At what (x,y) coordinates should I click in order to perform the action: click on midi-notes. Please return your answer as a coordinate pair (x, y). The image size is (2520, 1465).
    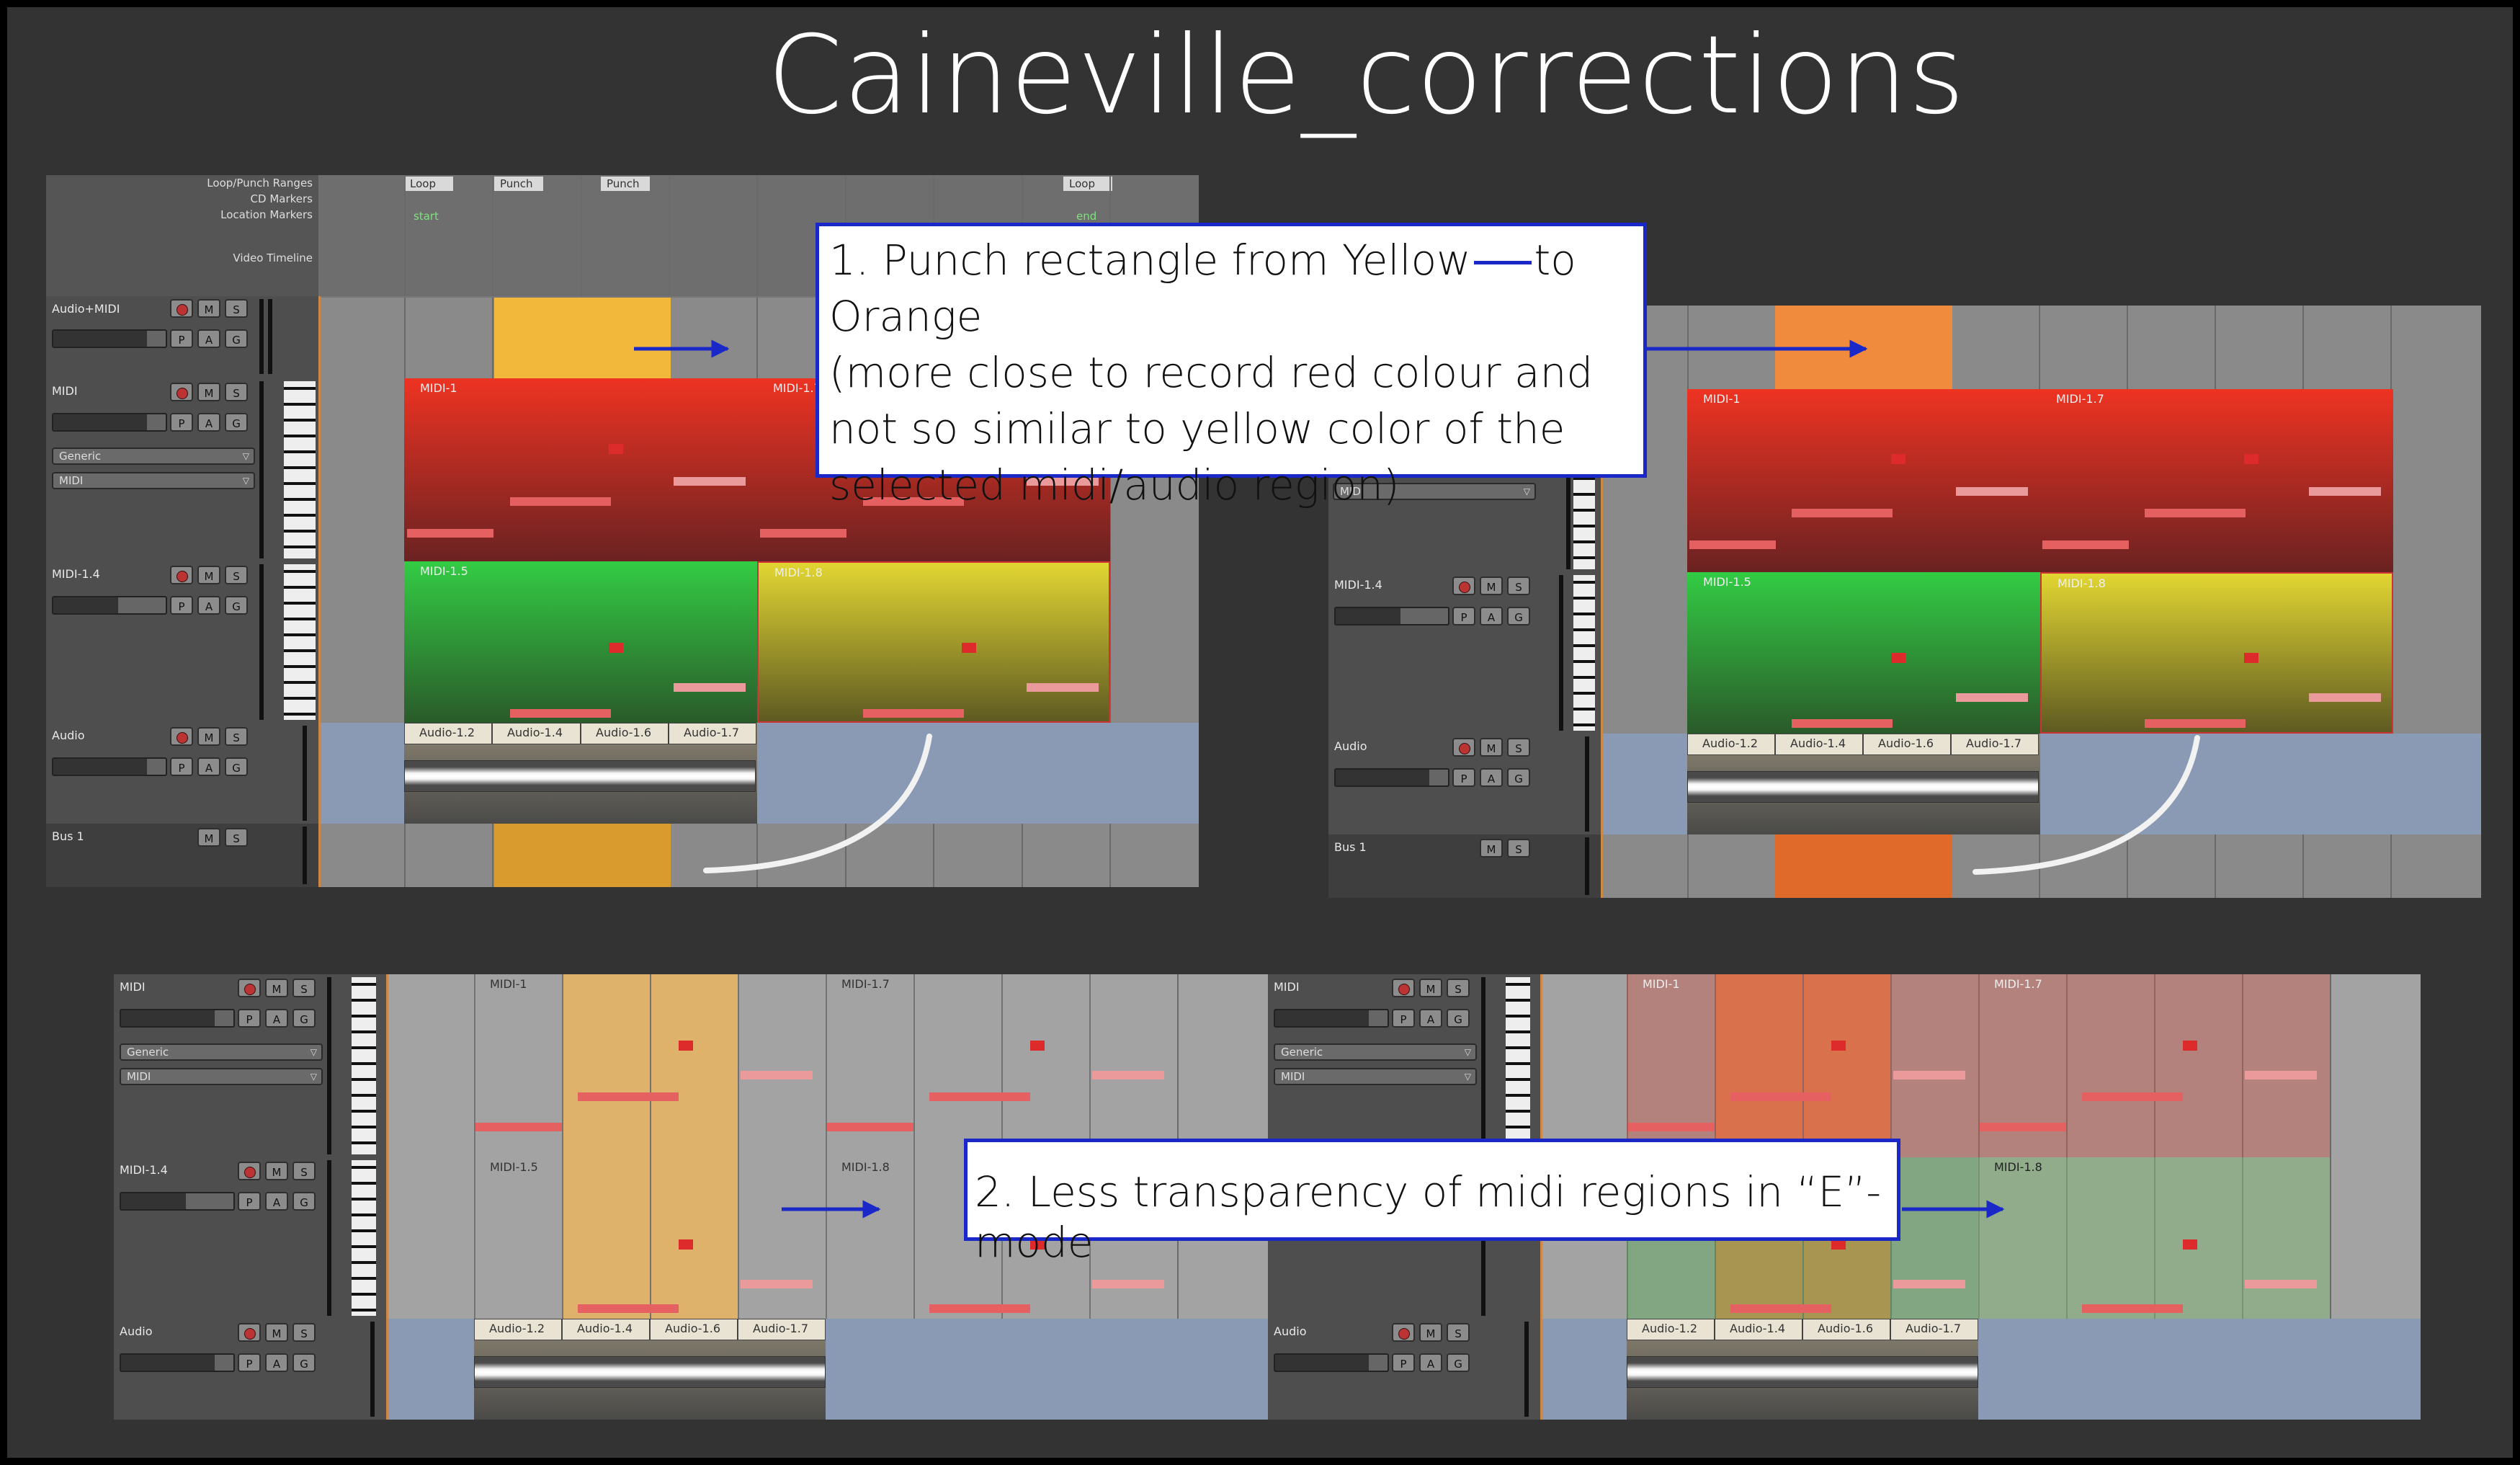
    Looking at the image, I should click on (2035, 591).